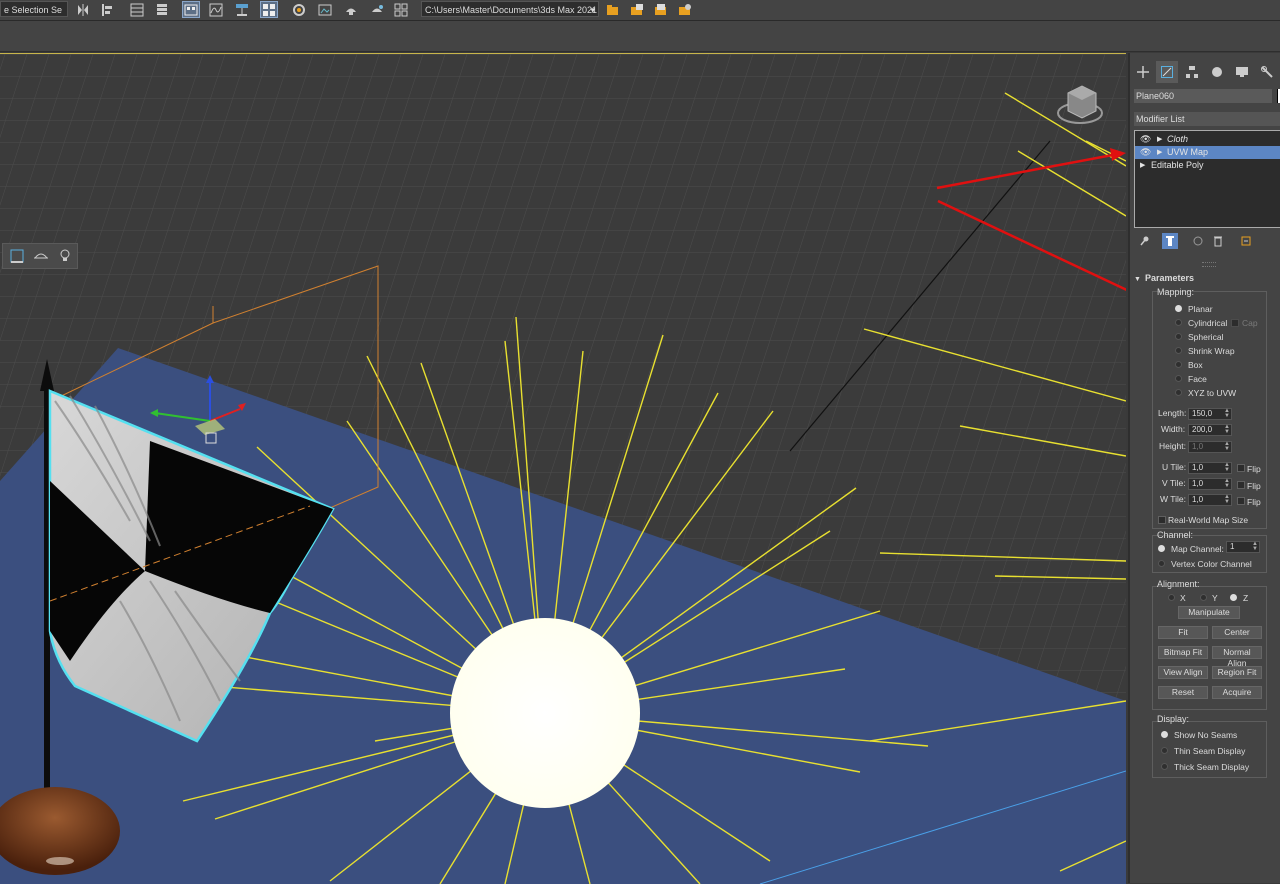  What do you see at coordinates (1207, 165) in the screenshot?
I see `stack-item-editable-poly: ▶ Editable Poly` at bounding box center [1207, 165].